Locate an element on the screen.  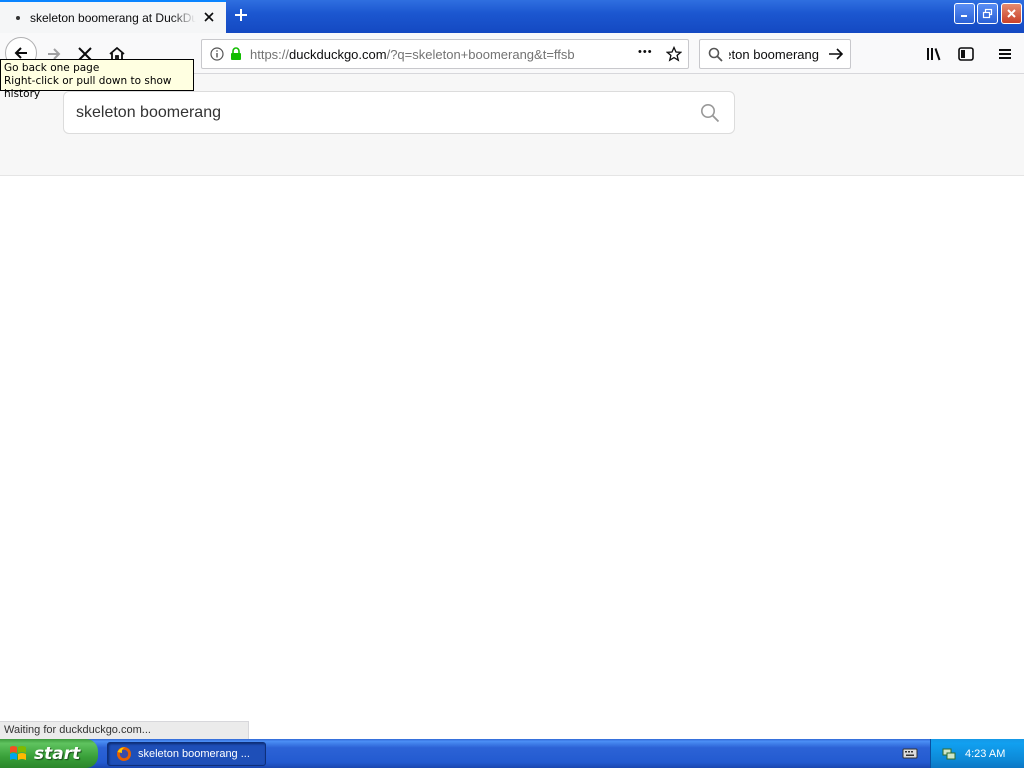
menu-button is located at coordinates (1005, 54).